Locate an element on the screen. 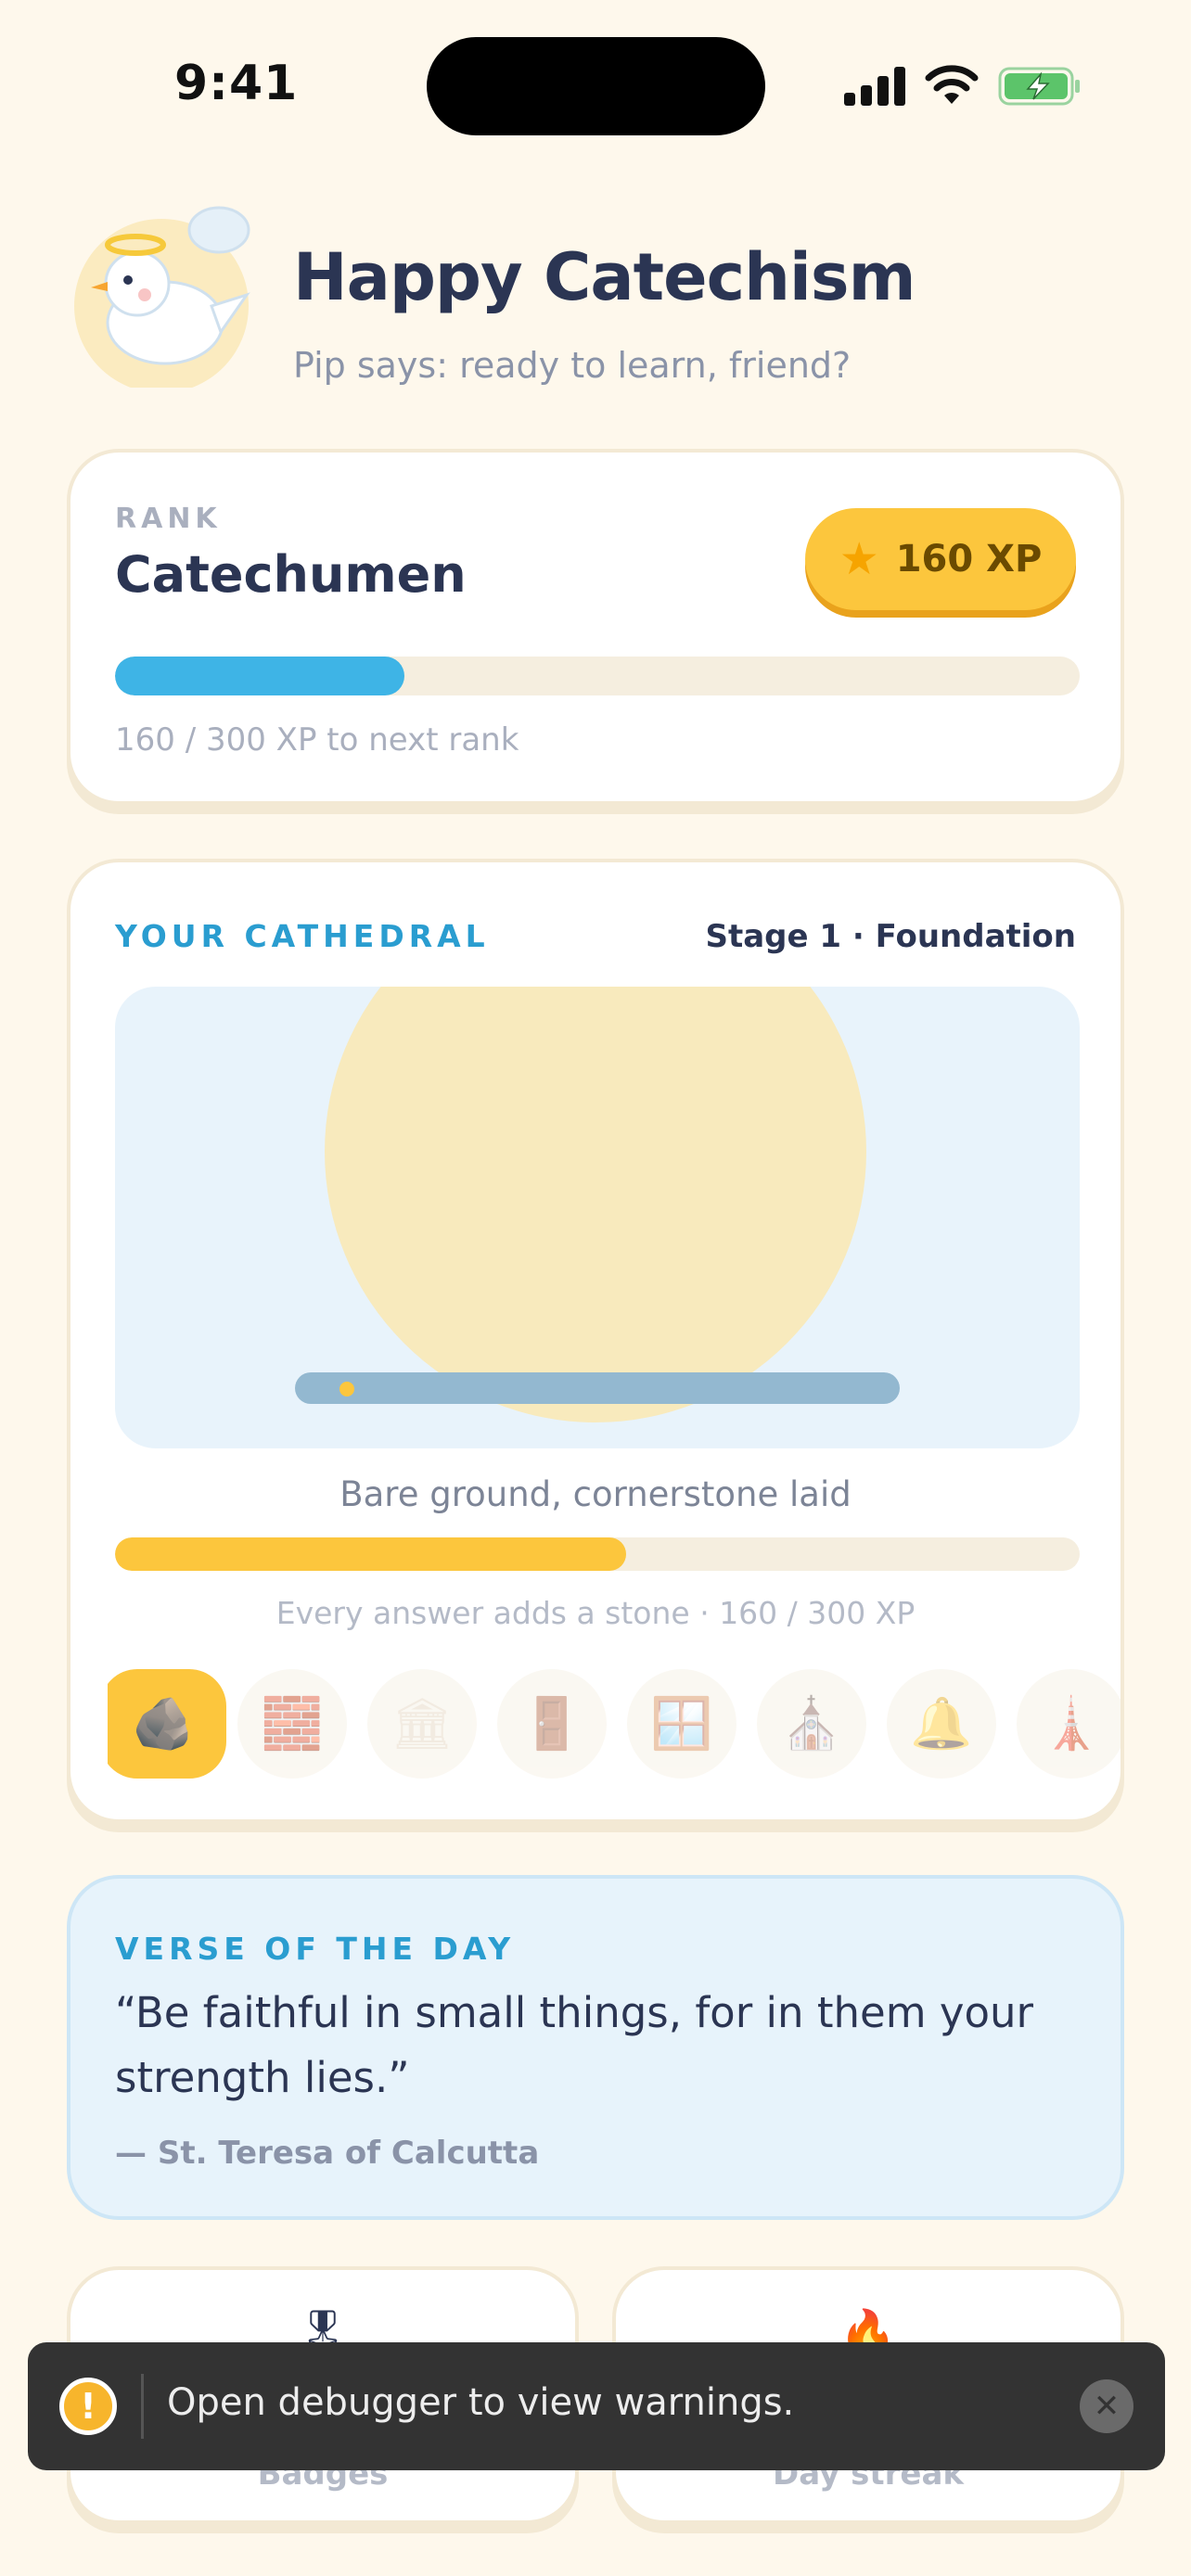 The height and width of the screenshot is (2576, 1191). warning-icon: ! is located at coordinates (88, 2406).